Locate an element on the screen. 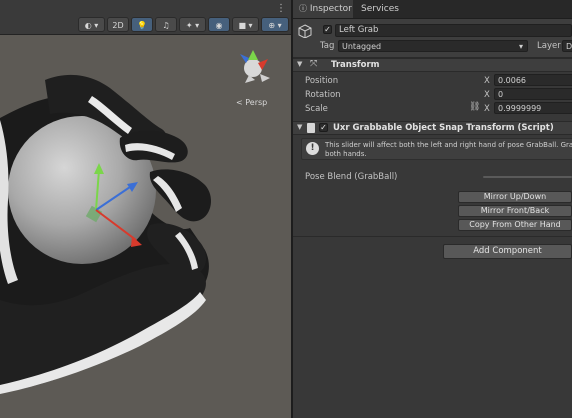  info-circle-icon: ! is located at coordinates (312, 148).